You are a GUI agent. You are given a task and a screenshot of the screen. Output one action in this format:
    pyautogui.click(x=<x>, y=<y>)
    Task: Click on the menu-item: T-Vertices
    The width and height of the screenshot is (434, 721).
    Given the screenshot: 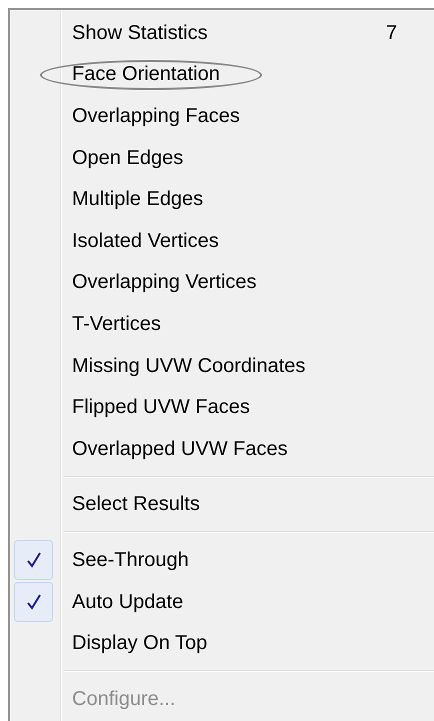 What is the action you would take?
    pyautogui.click(x=116, y=323)
    